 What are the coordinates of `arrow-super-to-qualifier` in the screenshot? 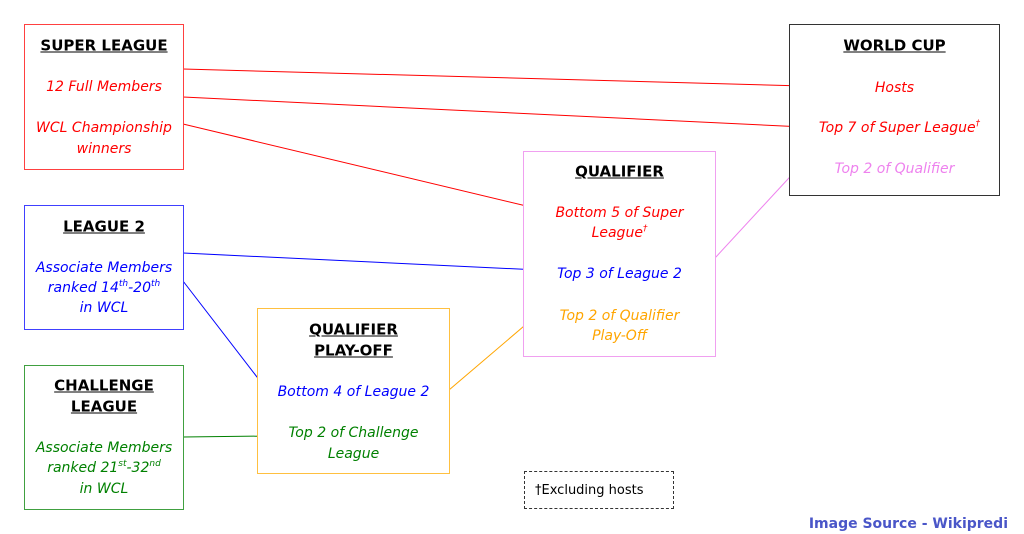 It's located at (361, 167).